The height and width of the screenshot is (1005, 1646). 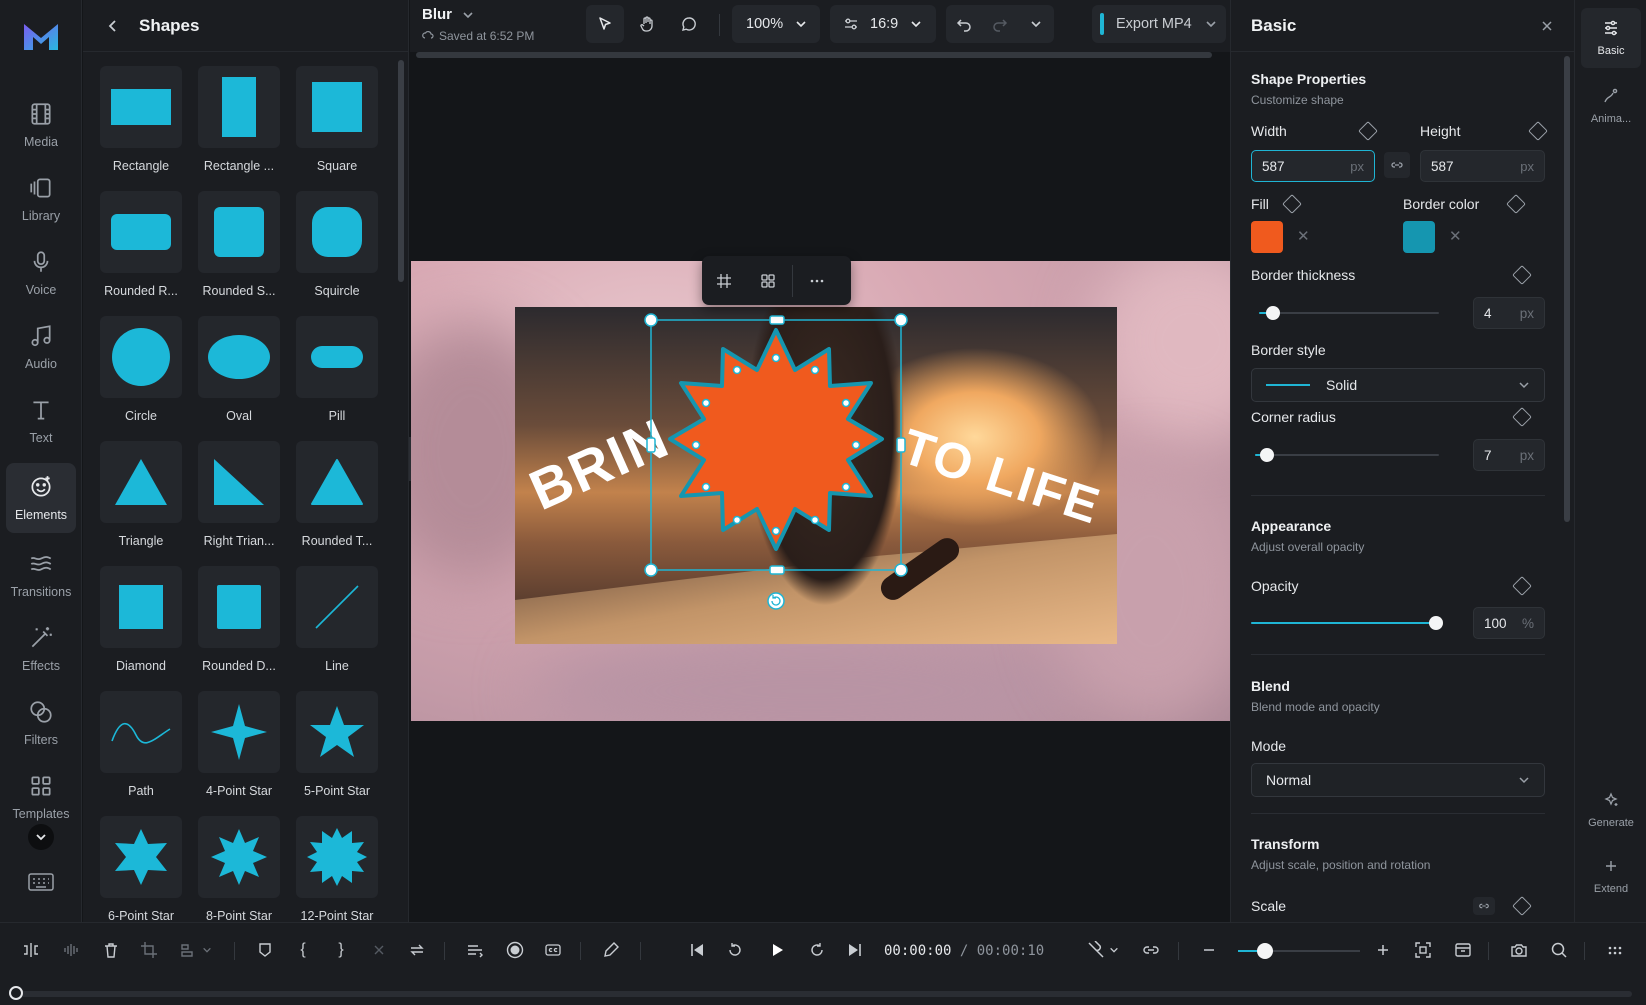 I want to click on blend-mode-select: Normal, so click(x=1398, y=780).